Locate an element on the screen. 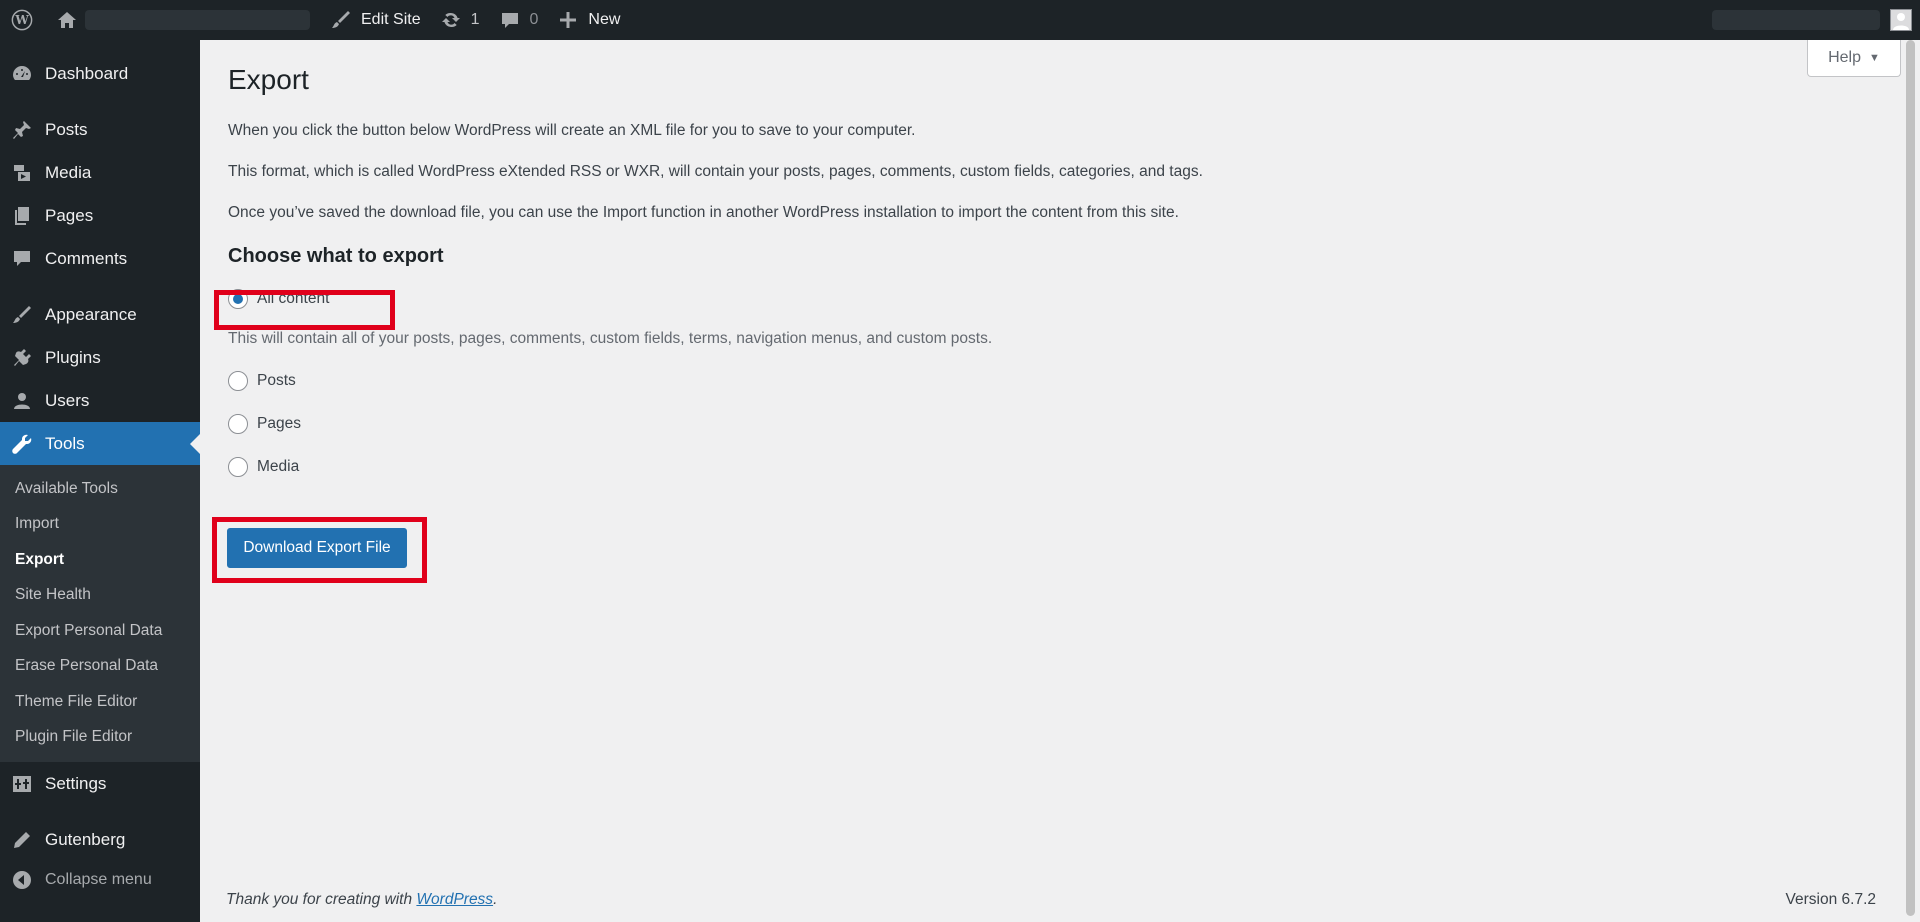  my-account-menu is located at coordinates (1816, 20).